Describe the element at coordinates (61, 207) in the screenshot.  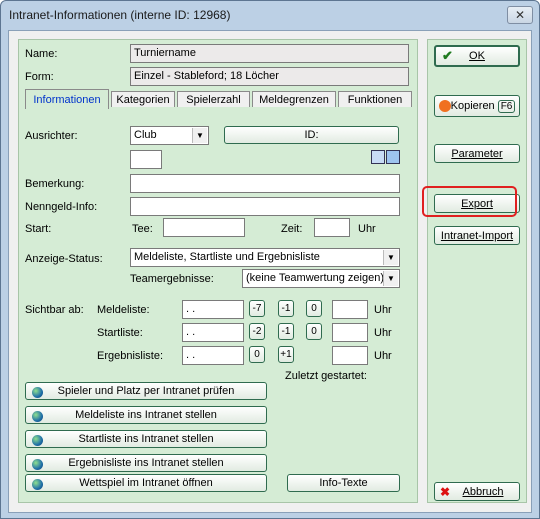
I see `nenngeld-label: Nenngeld-Info:` at that location.